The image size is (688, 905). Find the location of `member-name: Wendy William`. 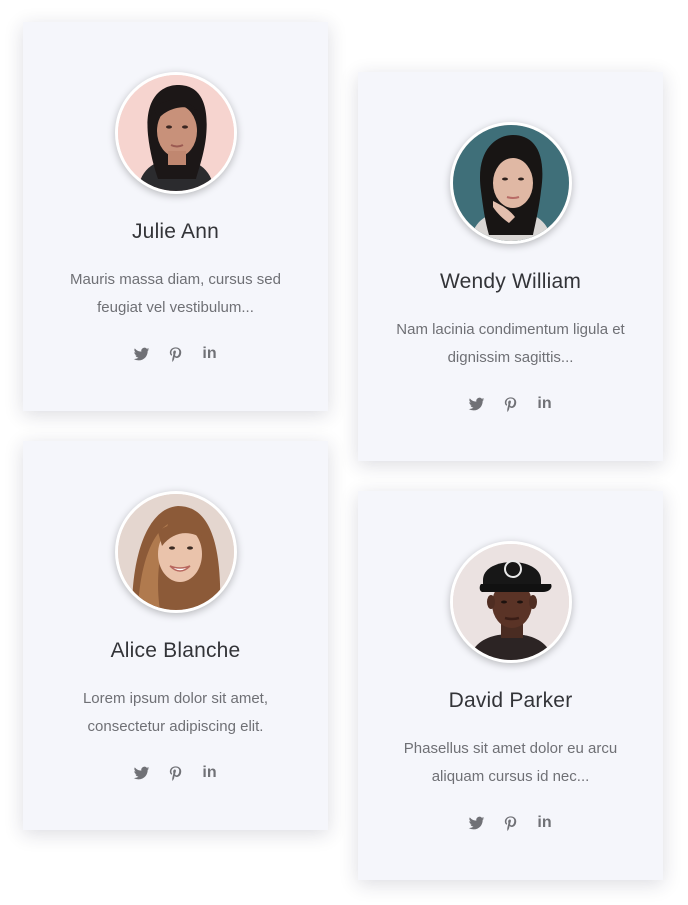

member-name: Wendy William is located at coordinates (510, 281).